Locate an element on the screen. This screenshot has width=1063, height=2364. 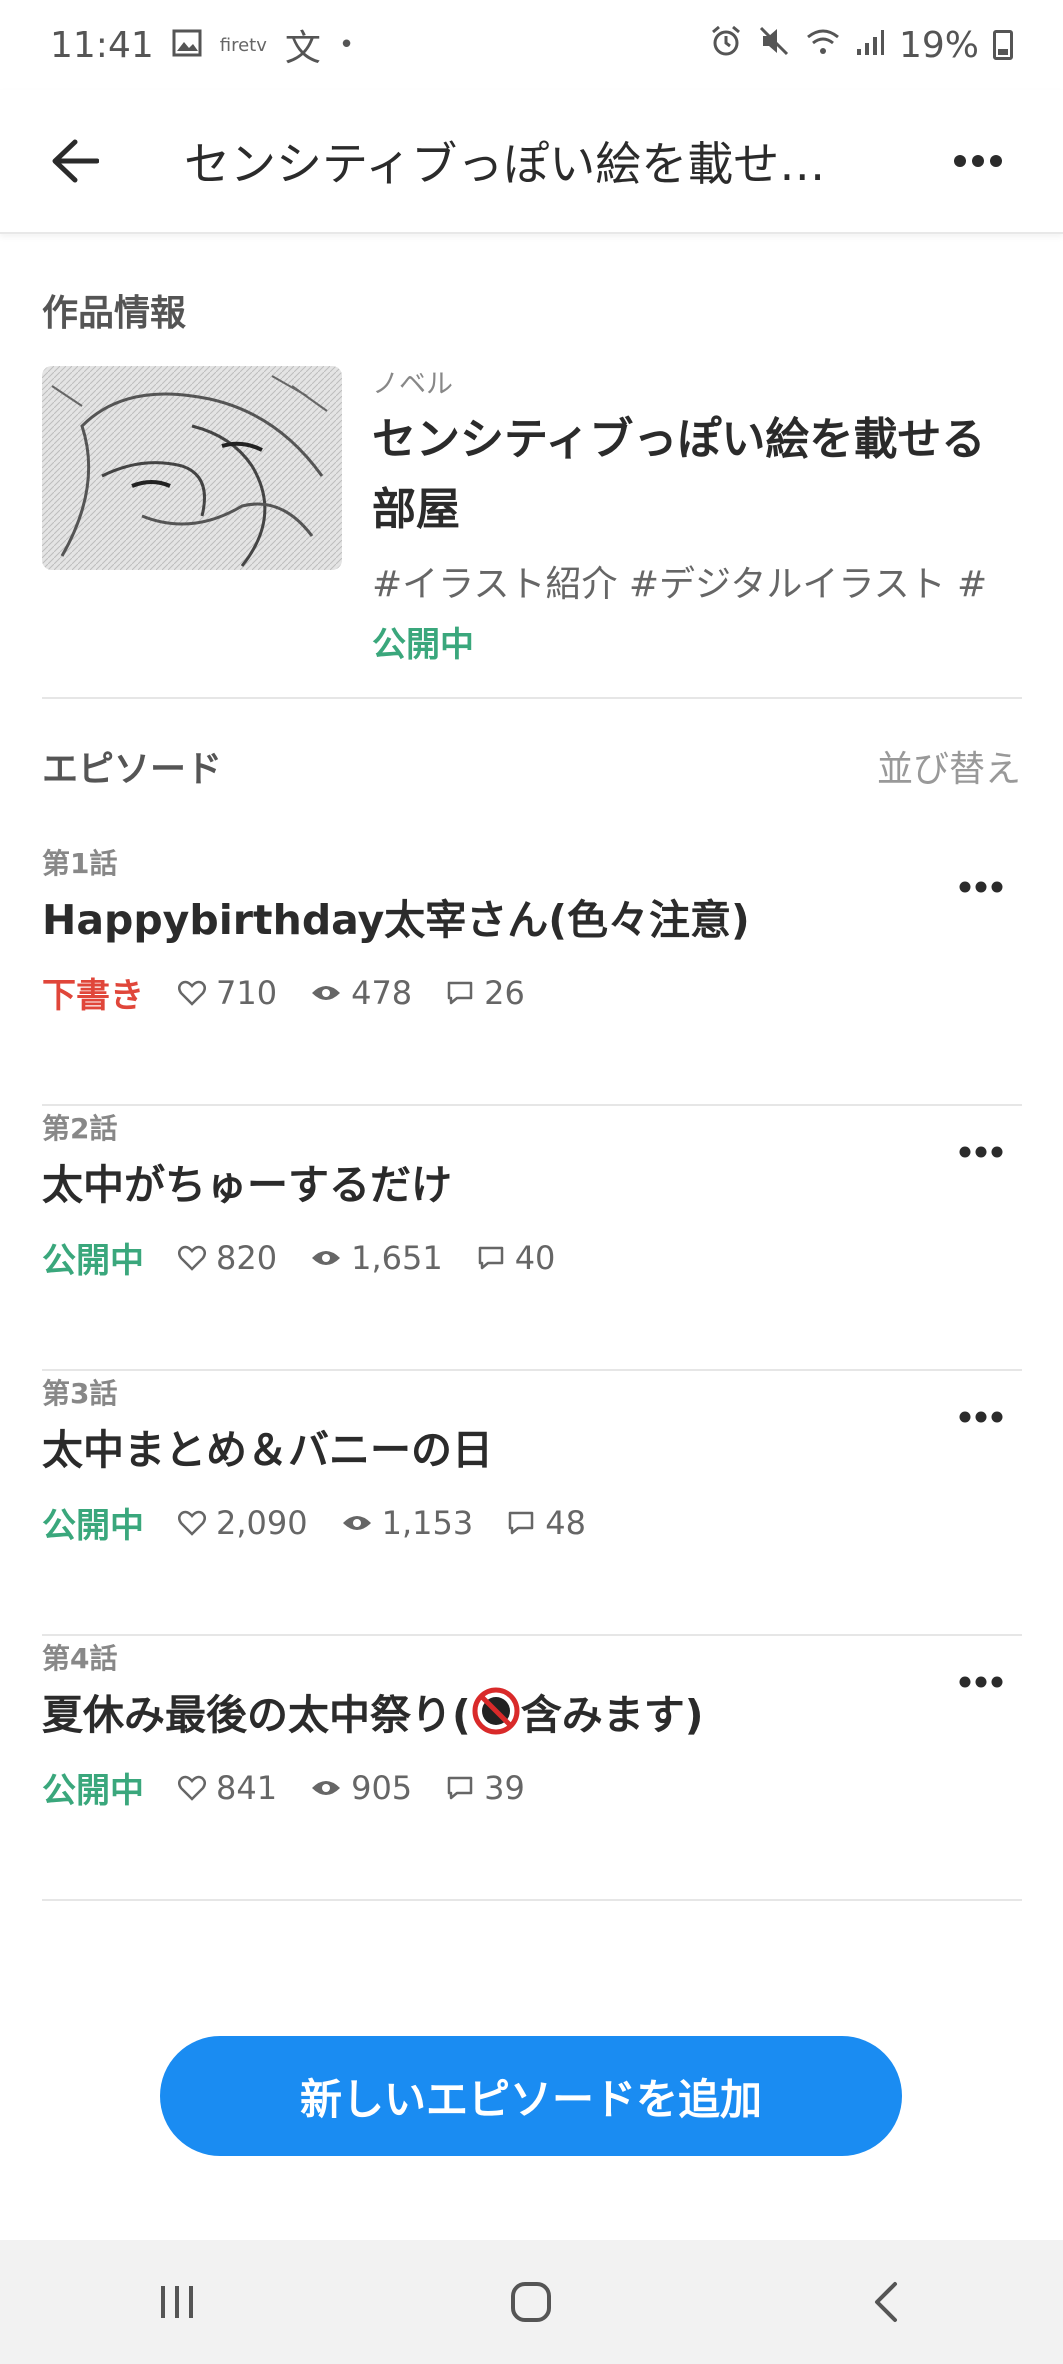
likes-stat: 820 is located at coordinates (227, 1258).